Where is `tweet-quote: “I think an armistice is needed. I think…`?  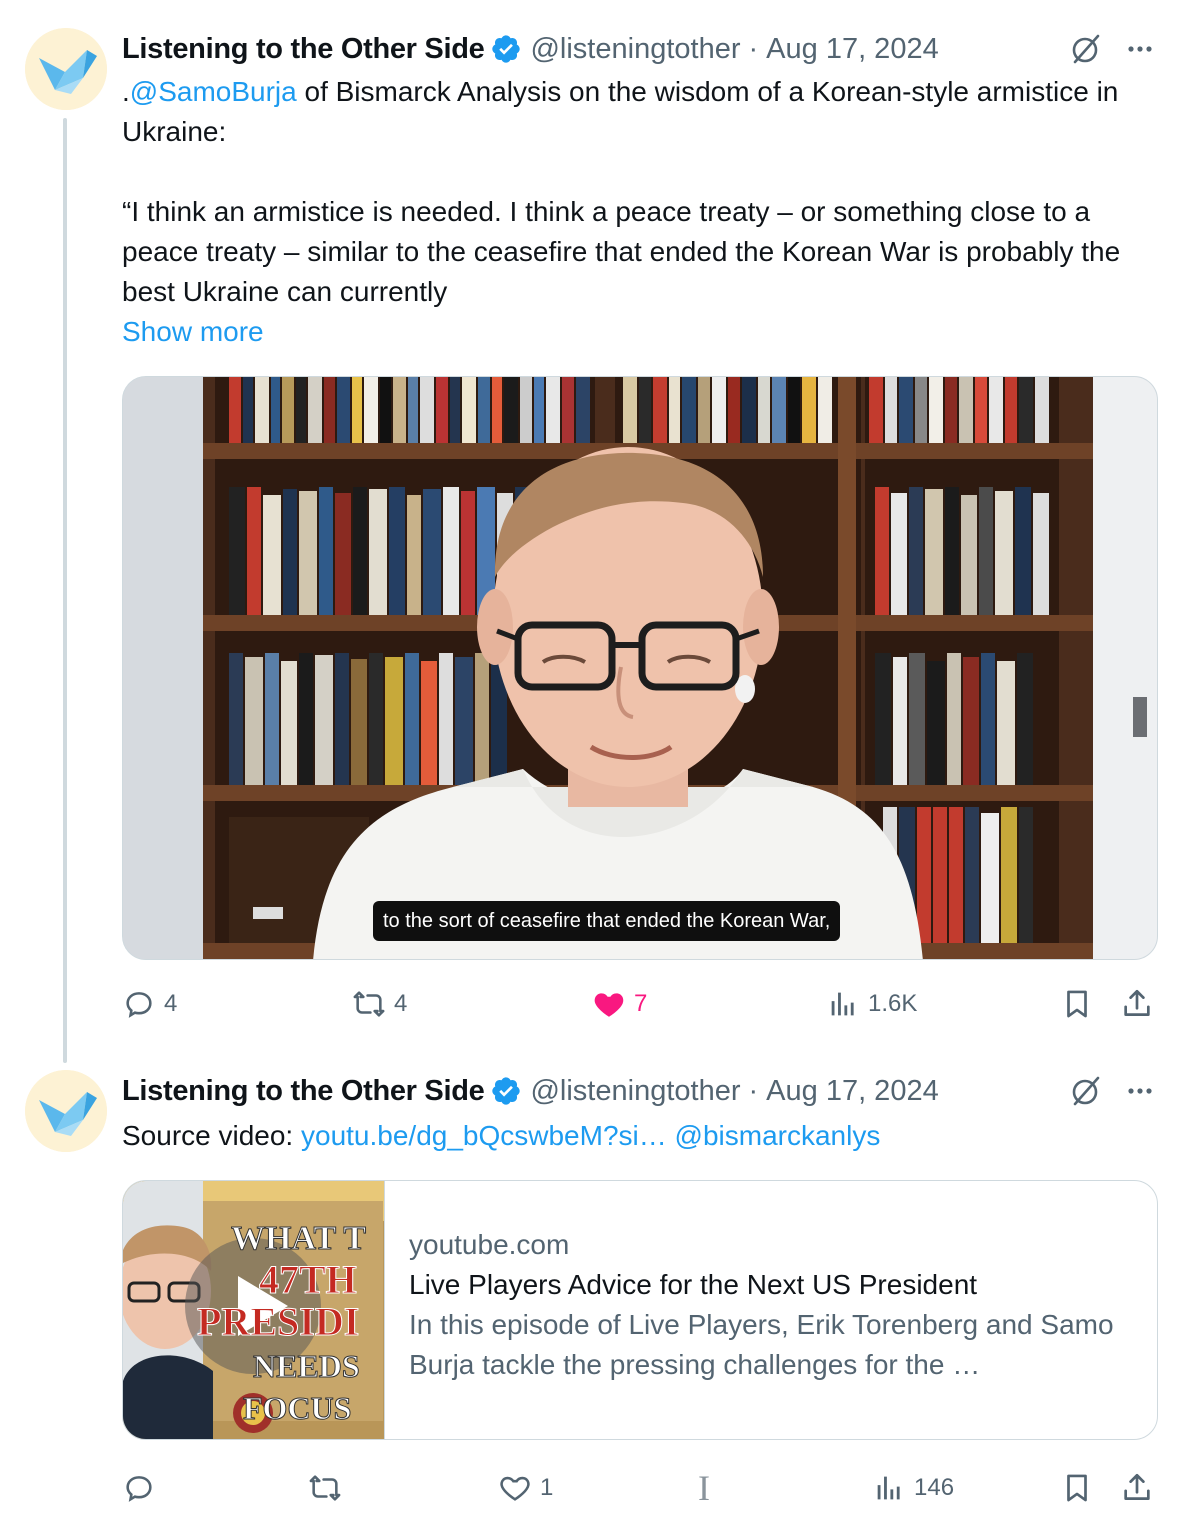 tweet-quote: “I think an armistice is needed. I think… is located at coordinates (621, 251).